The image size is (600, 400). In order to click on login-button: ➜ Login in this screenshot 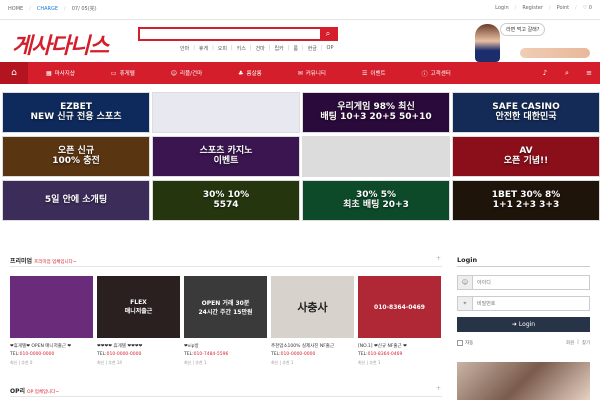, I will do `click(523, 324)`.